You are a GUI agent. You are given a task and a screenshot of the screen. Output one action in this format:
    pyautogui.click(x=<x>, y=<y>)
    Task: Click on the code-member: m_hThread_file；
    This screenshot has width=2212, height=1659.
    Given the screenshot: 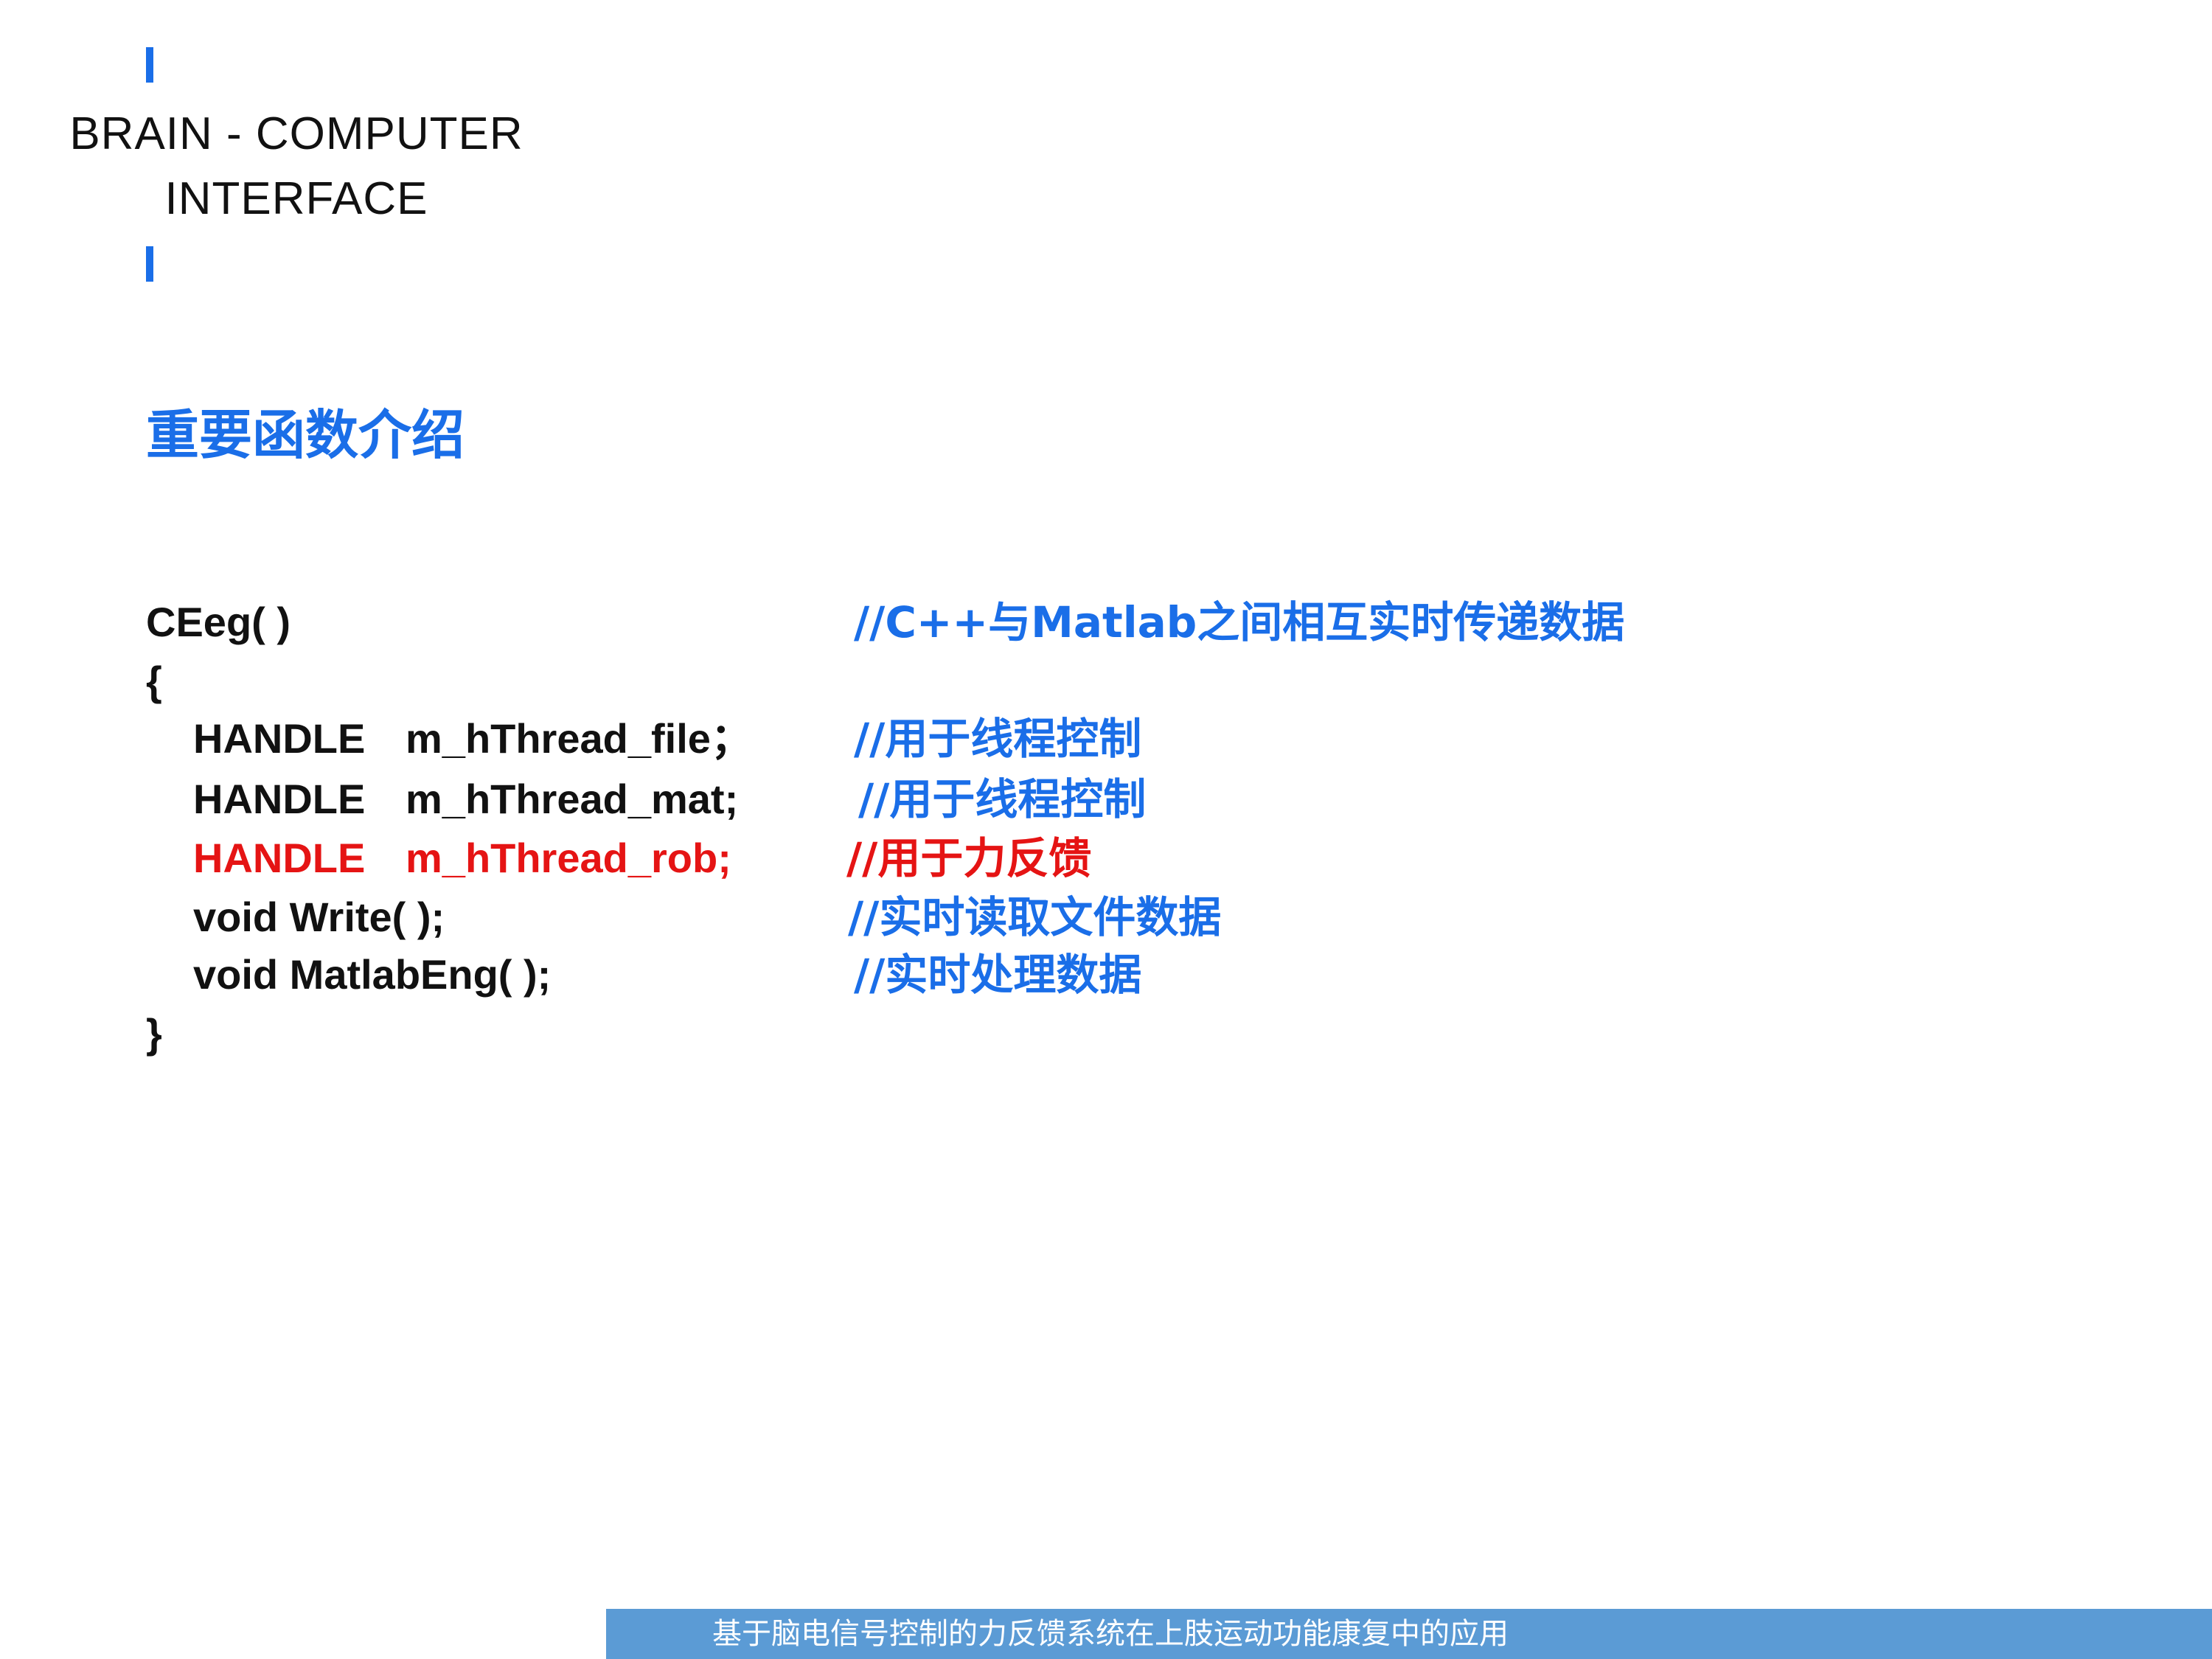 What is the action you would take?
    pyautogui.click(x=579, y=738)
    